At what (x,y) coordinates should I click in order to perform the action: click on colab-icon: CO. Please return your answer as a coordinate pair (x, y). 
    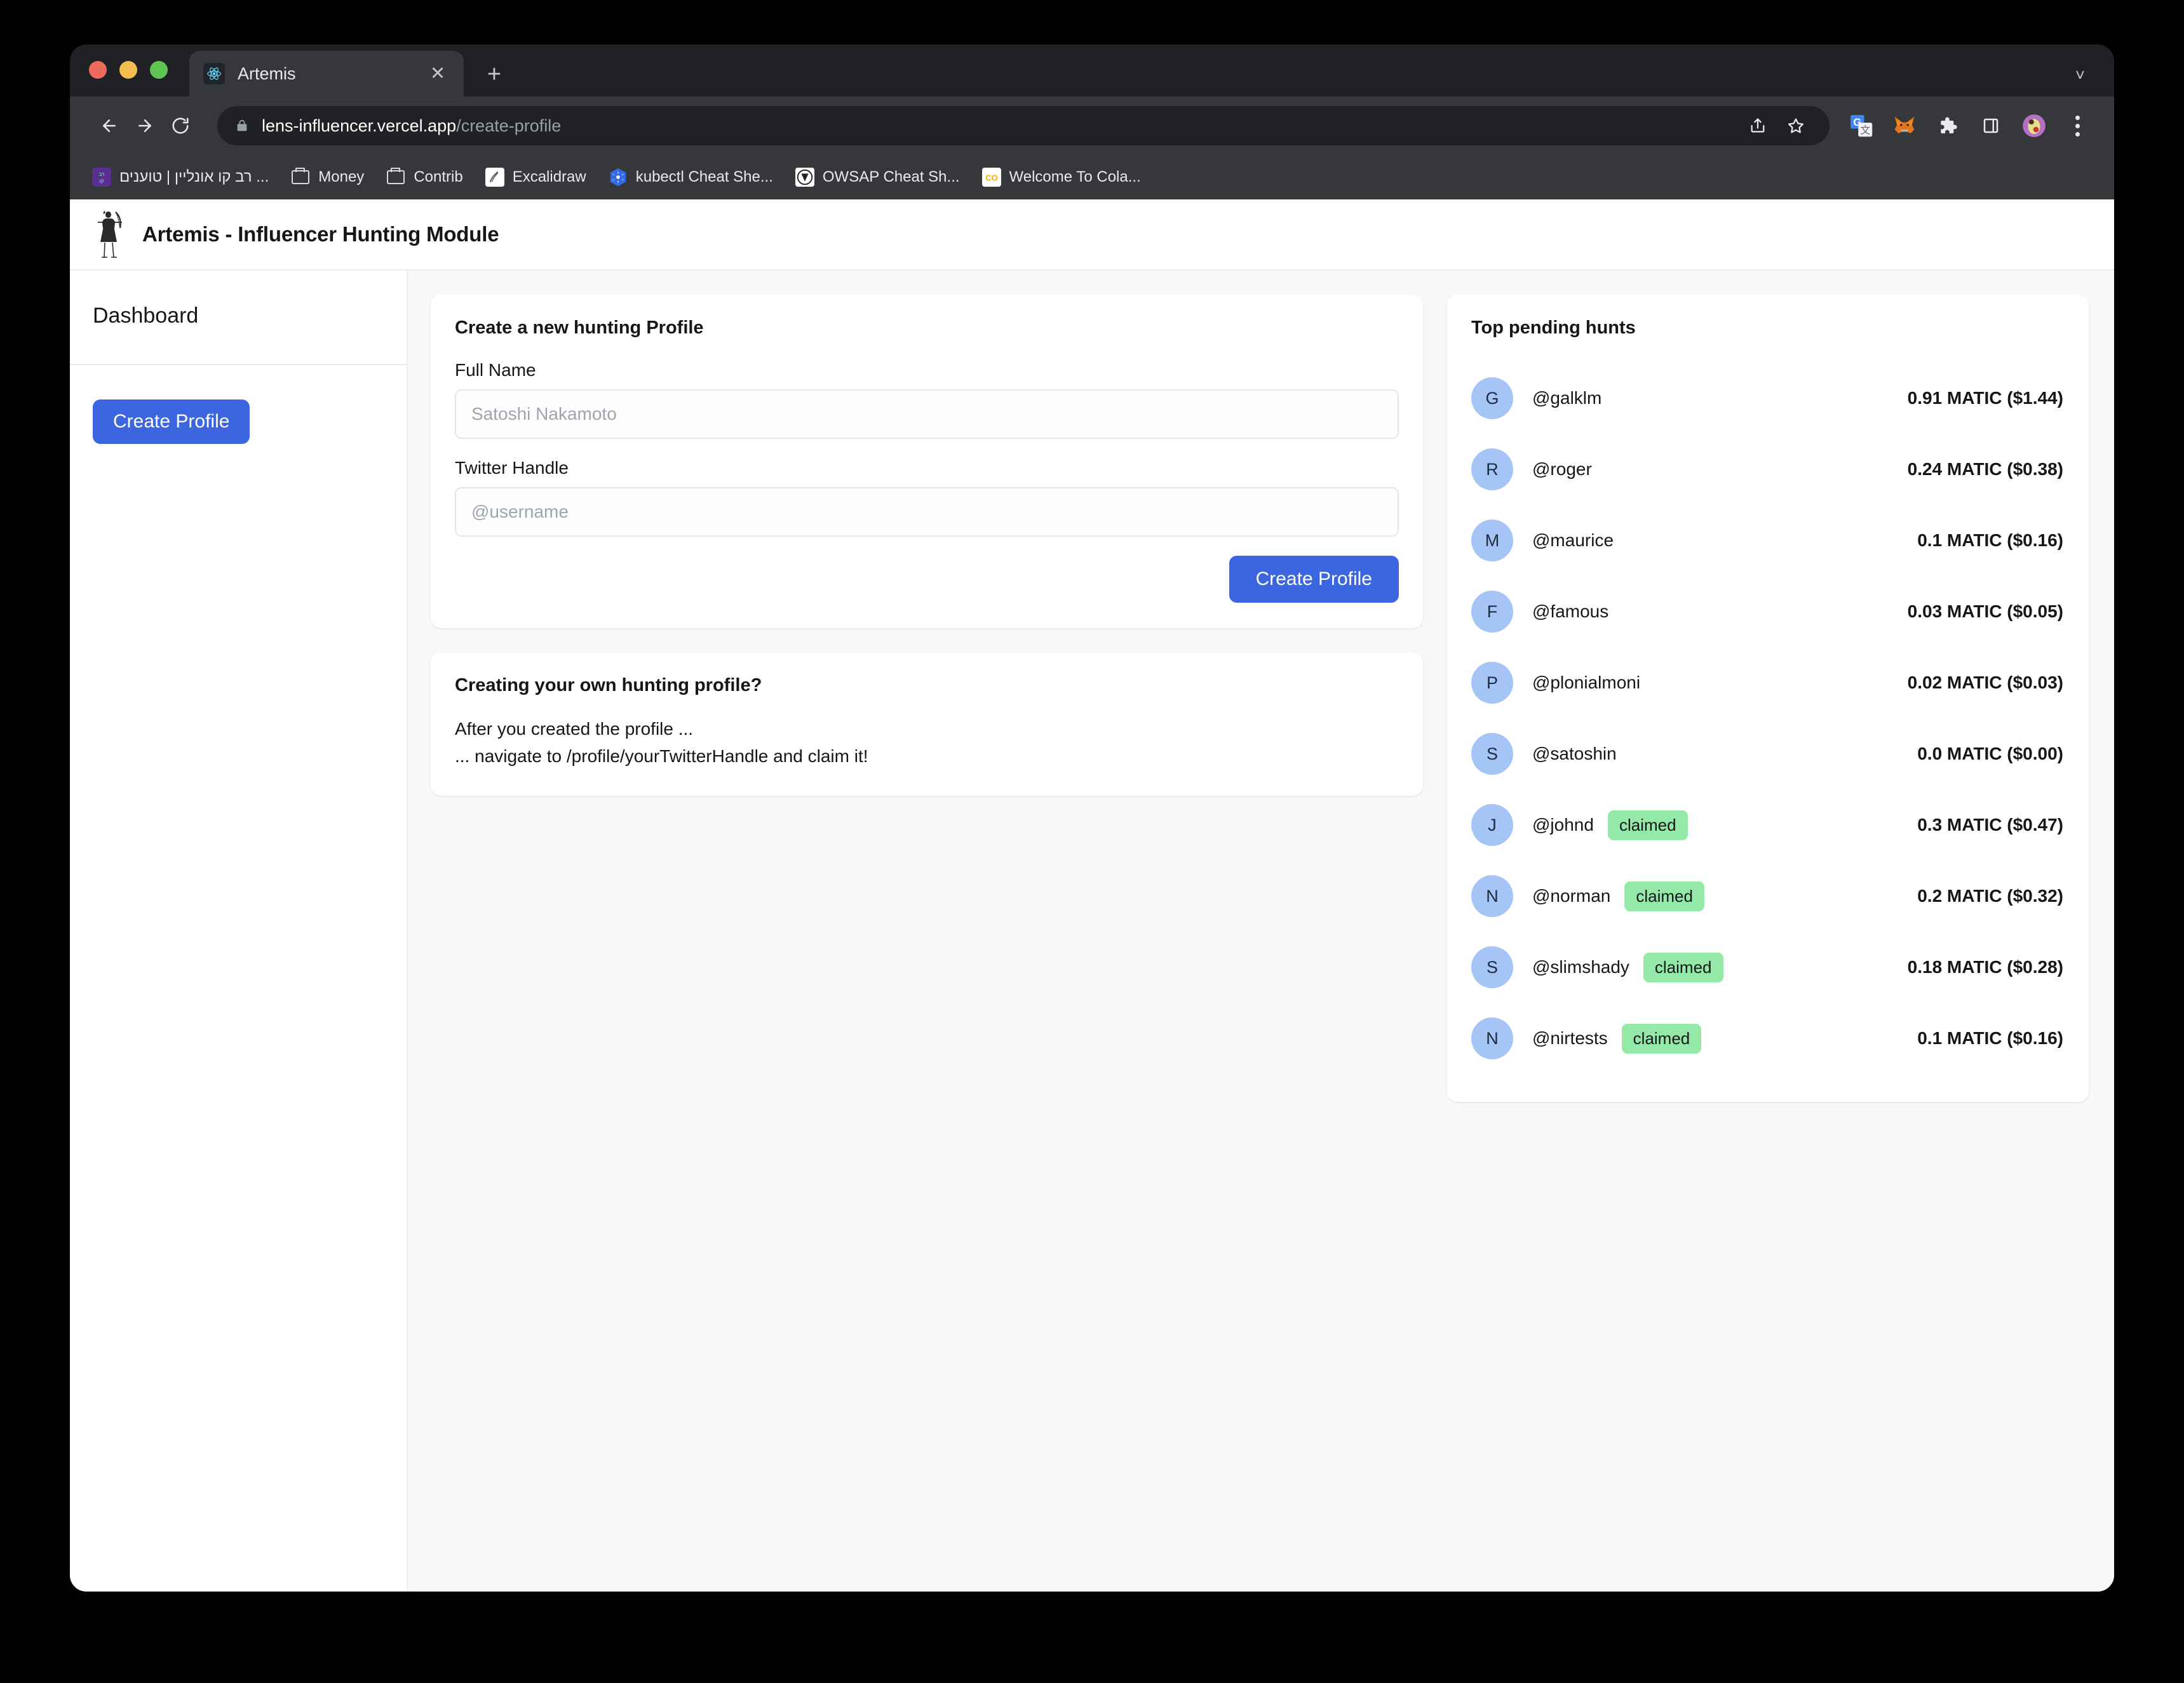
    Looking at the image, I should click on (992, 177).